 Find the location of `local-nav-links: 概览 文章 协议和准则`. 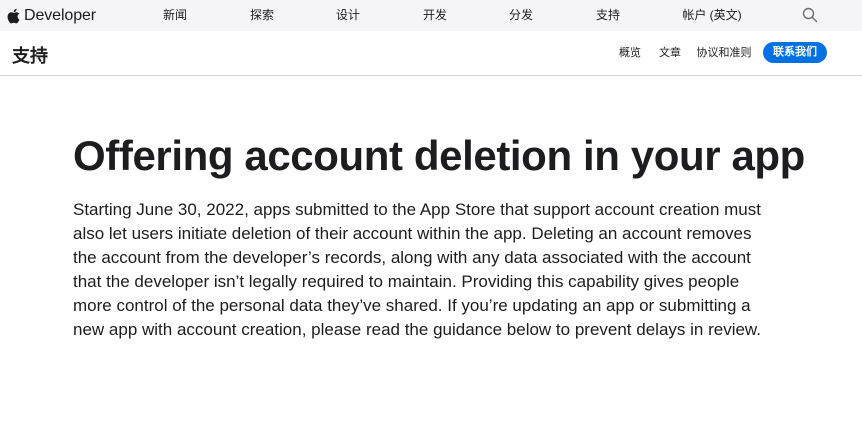

local-nav-links: 概览 文章 协议和准则 is located at coordinates (431, 53).